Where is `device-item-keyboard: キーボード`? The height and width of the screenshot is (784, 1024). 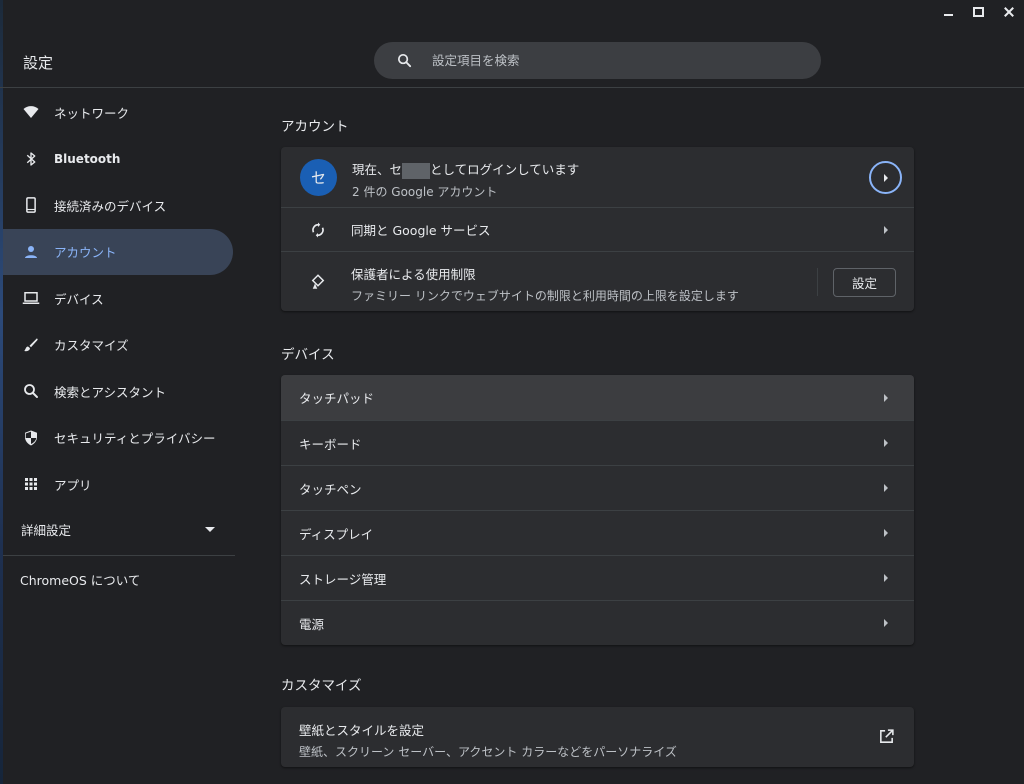
device-item-keyboard: キーボード is located at coordinates (597, 442).